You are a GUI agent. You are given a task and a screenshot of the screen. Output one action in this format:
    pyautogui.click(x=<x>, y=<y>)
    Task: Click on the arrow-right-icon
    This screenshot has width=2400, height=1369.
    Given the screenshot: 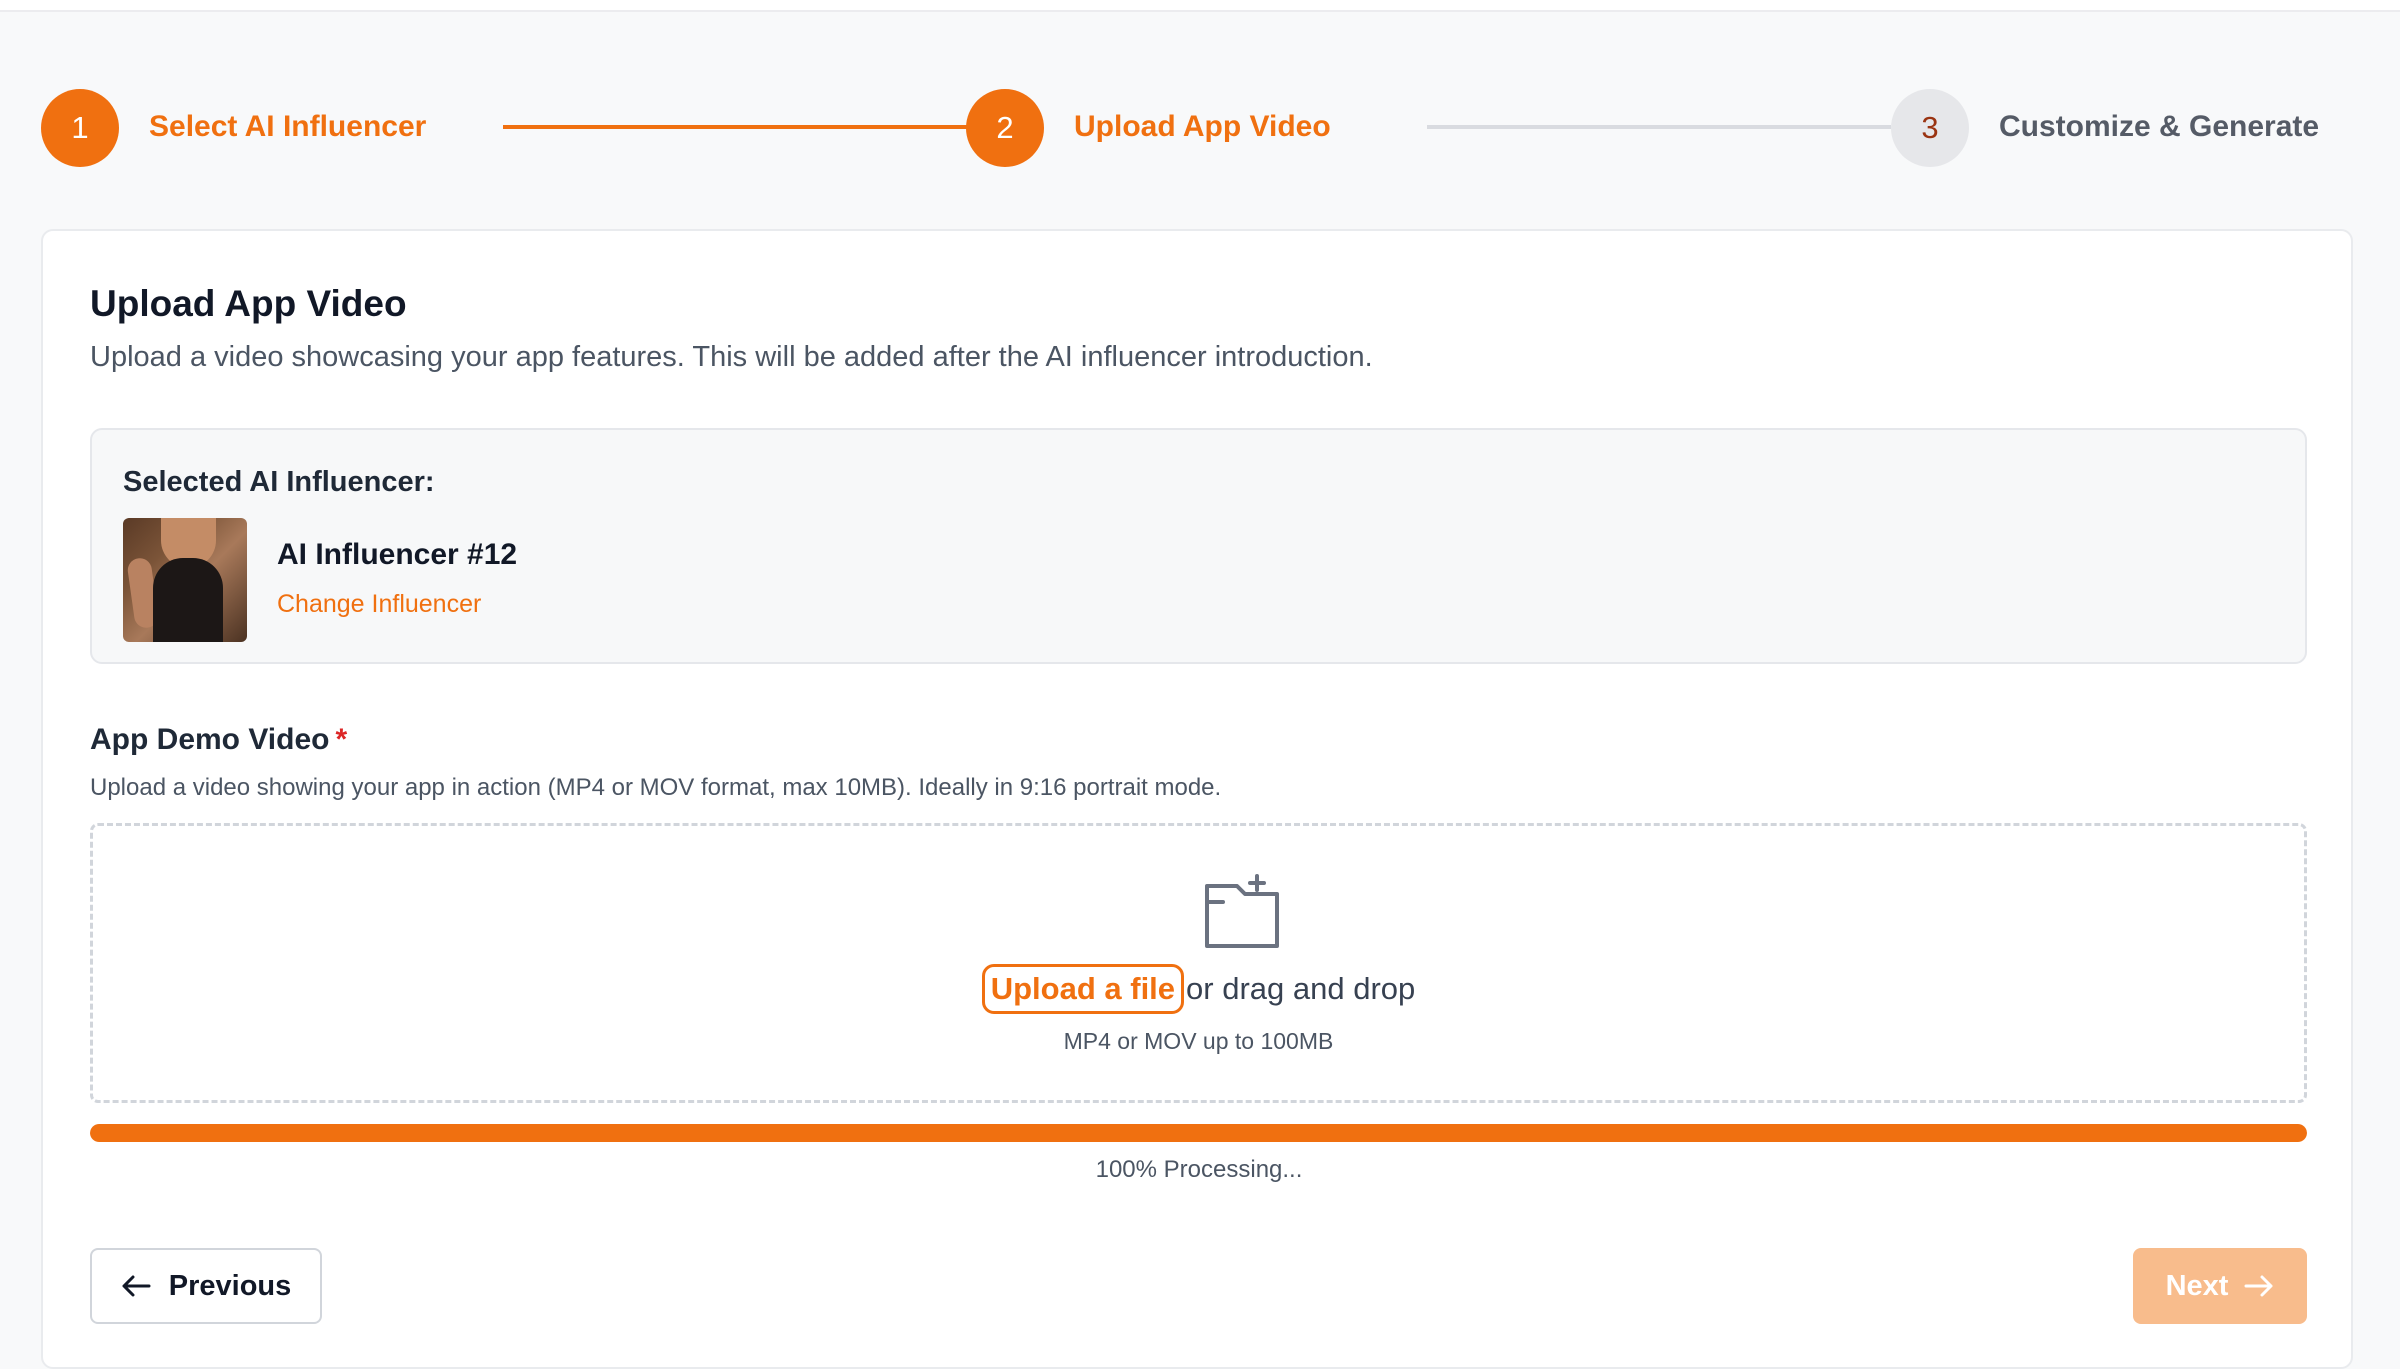 What is the action you would take?
    pyautogui.click(x=2258, y=1286)
    